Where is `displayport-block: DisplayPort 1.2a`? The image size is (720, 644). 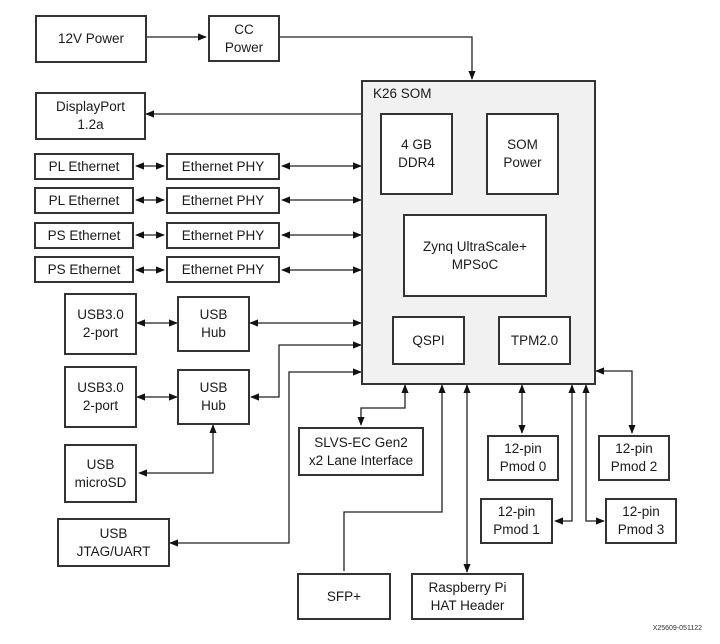 displayport-block: DisplayPort 1.2a is located at coordinates (90, 116).